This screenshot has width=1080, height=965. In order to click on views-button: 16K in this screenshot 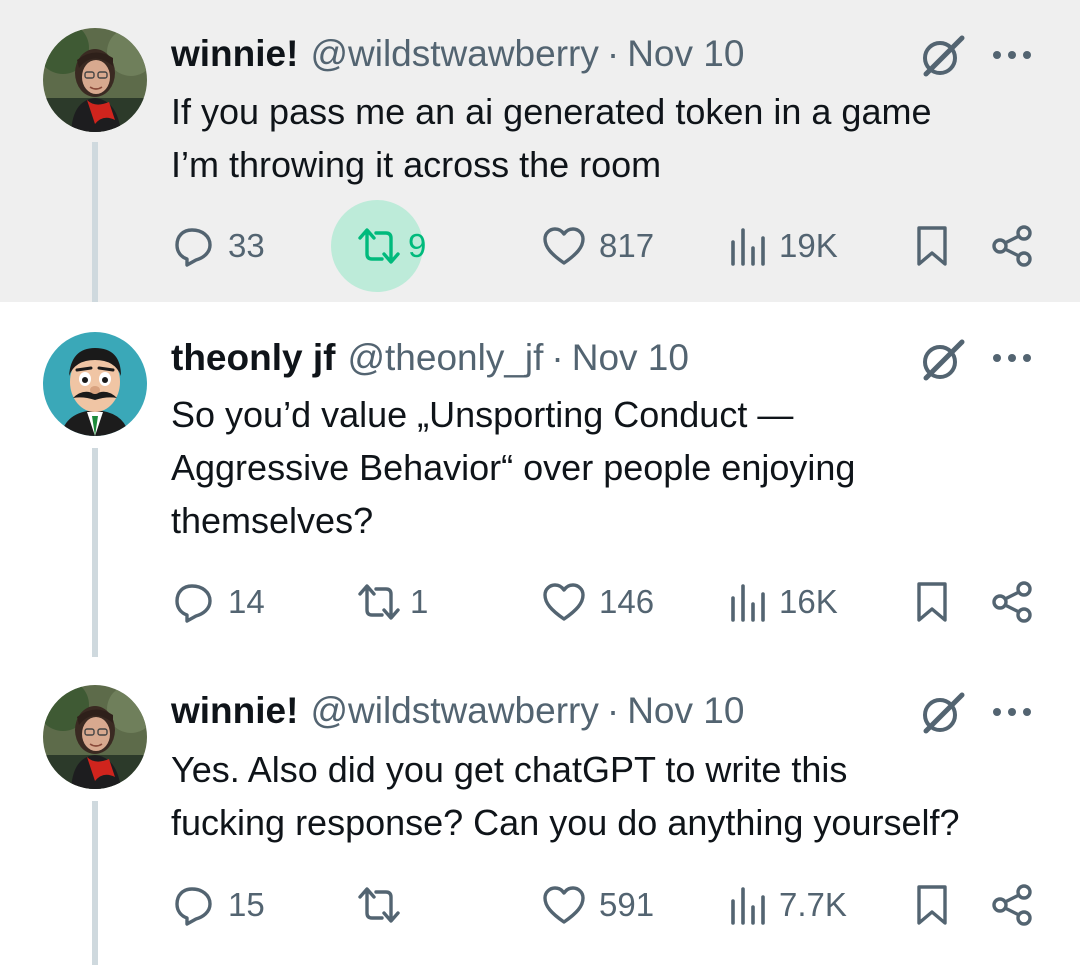, I will do `click(783, 602)`.